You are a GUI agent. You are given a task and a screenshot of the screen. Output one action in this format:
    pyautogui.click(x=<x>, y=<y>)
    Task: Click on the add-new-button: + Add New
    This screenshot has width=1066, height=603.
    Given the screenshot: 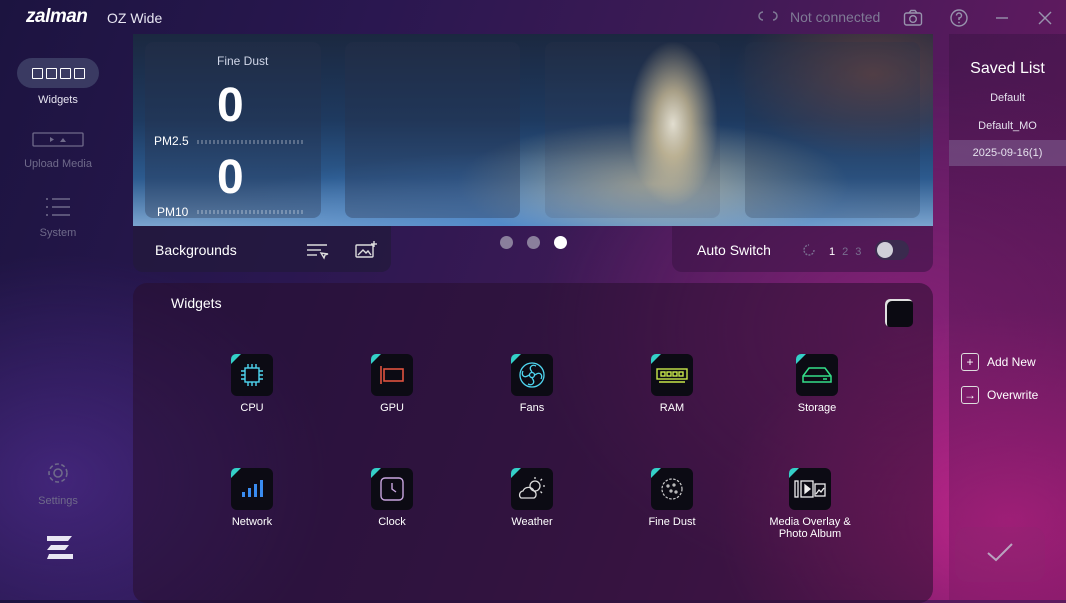 What is the action you would take?
    pyautogui.click(x=998, y=362)
    